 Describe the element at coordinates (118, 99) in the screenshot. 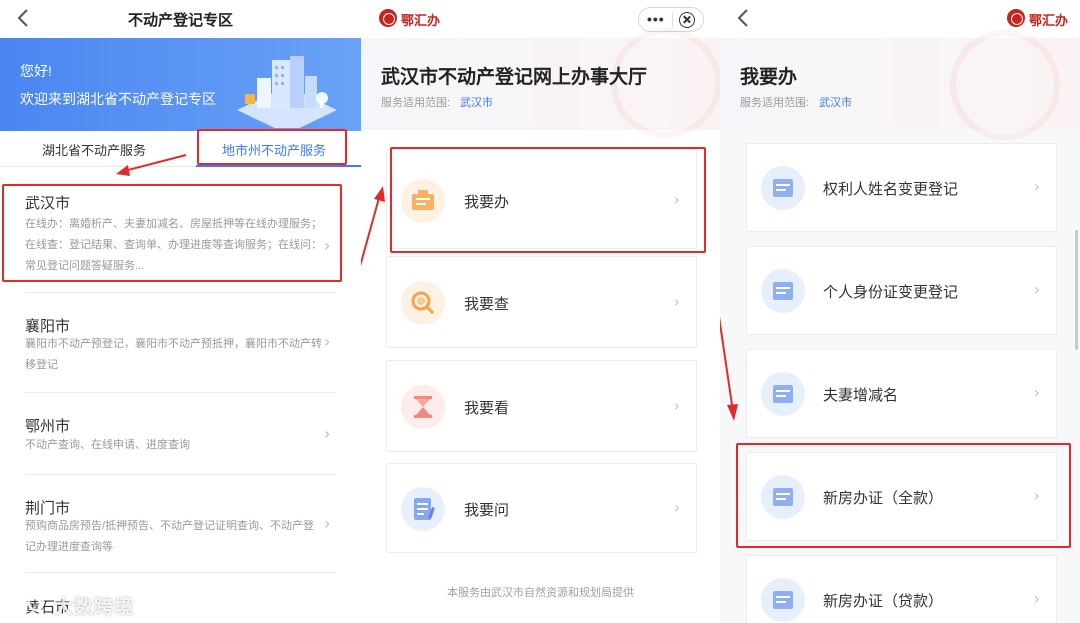

I see `welcome-text: 欢迎来到湖北省不动产登记专区` at that location.